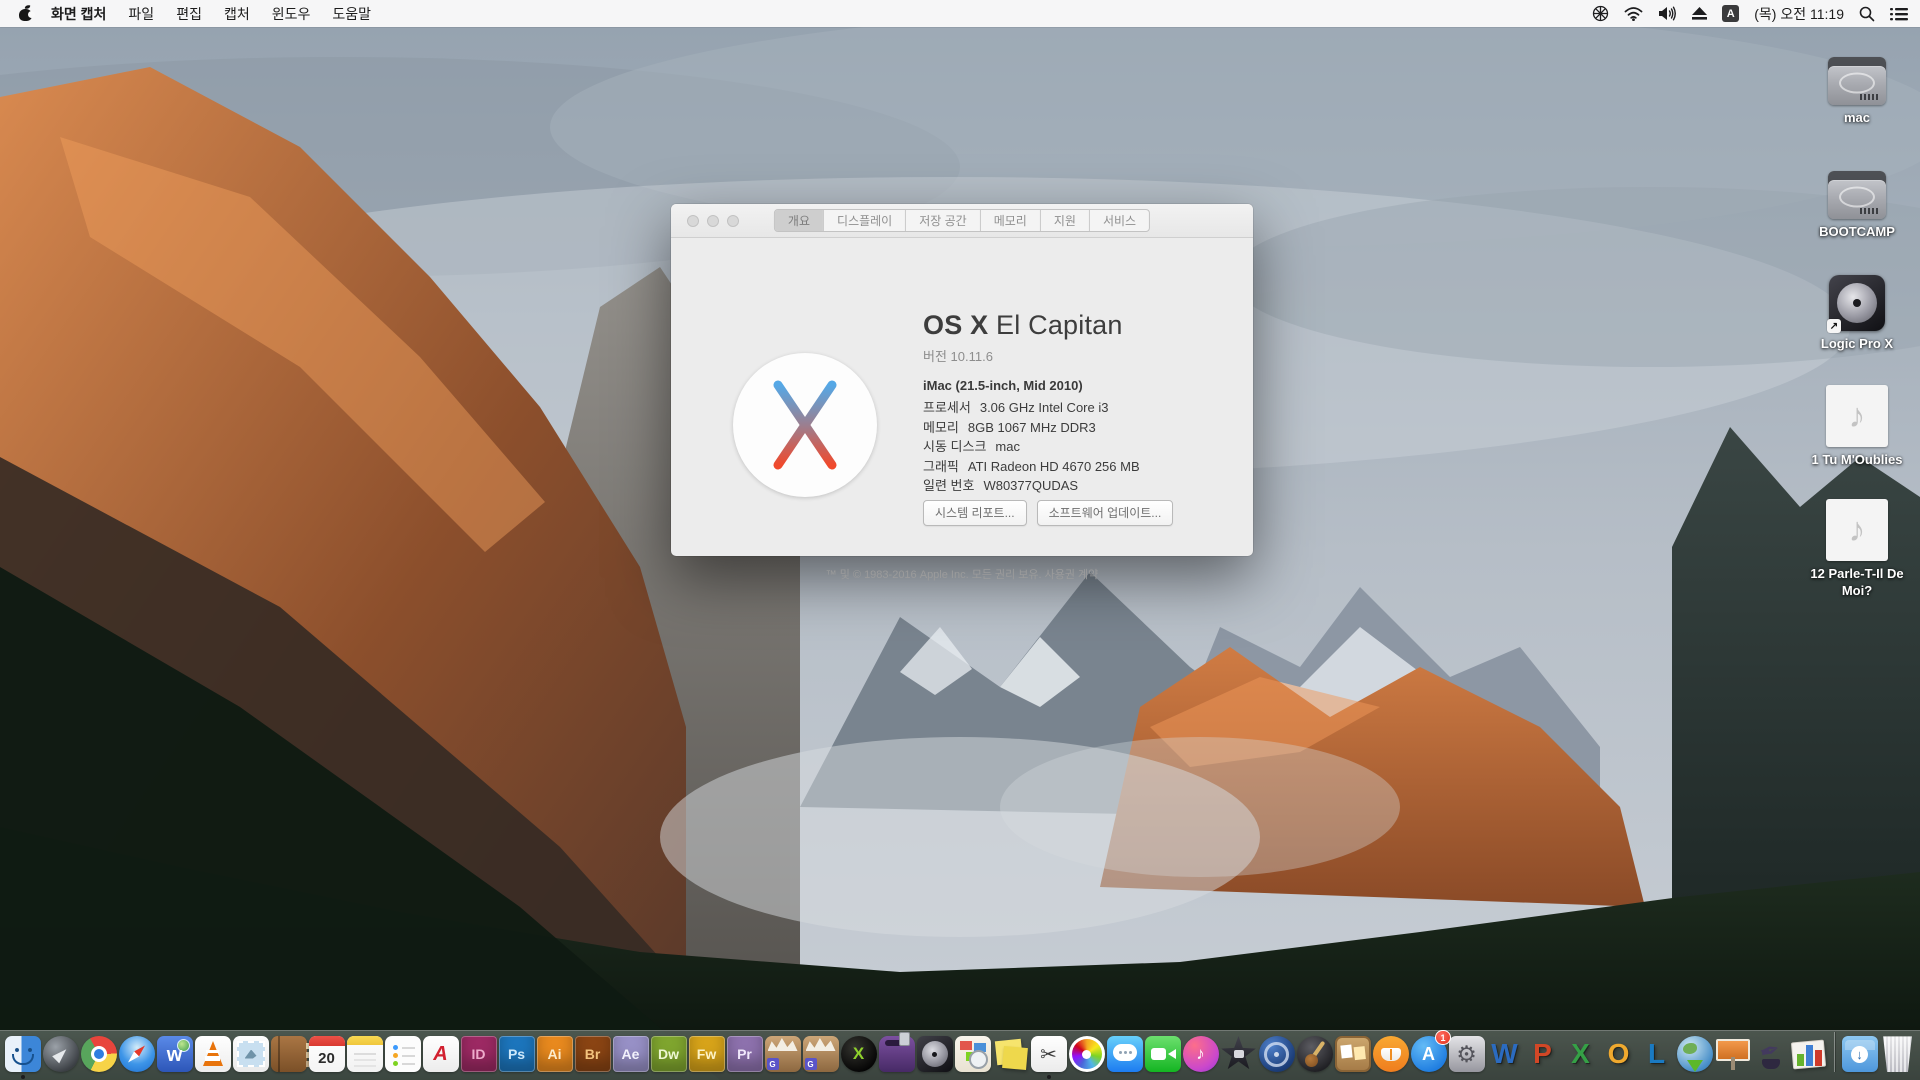  Describe the element at coordinates (1391, 1054) in the screenshot. I see `dock-ibooks` at that location.